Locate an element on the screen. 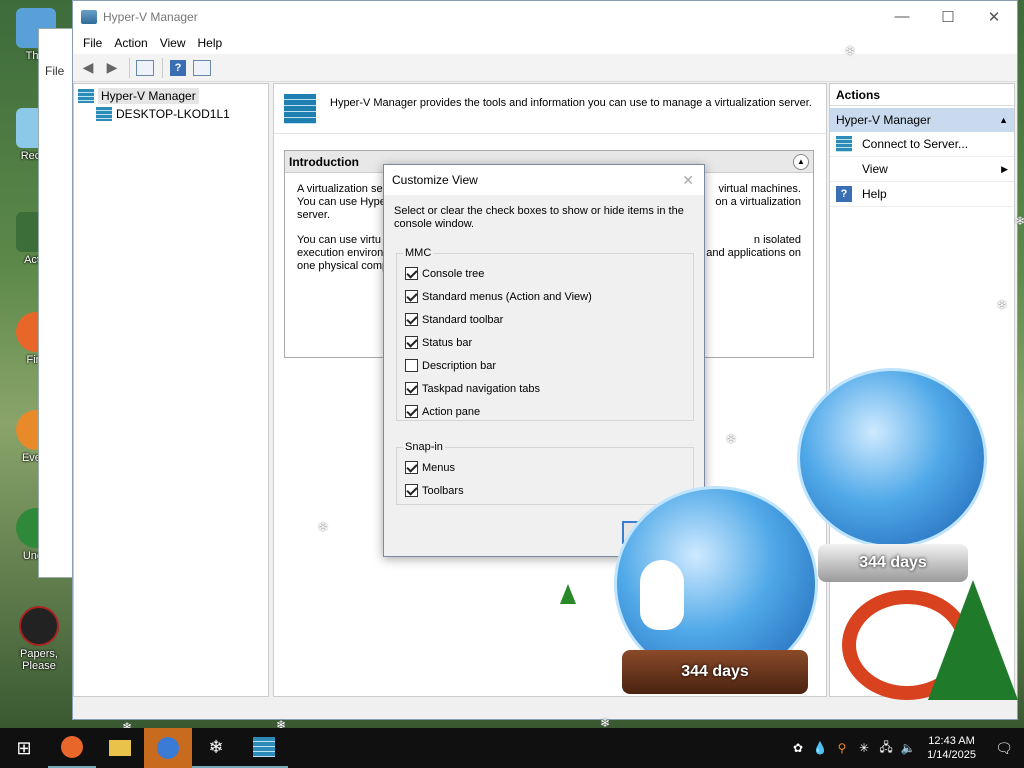 The height and width of the screenshot is (768, 1024). action-label: View is located at coordinates (875, 169).